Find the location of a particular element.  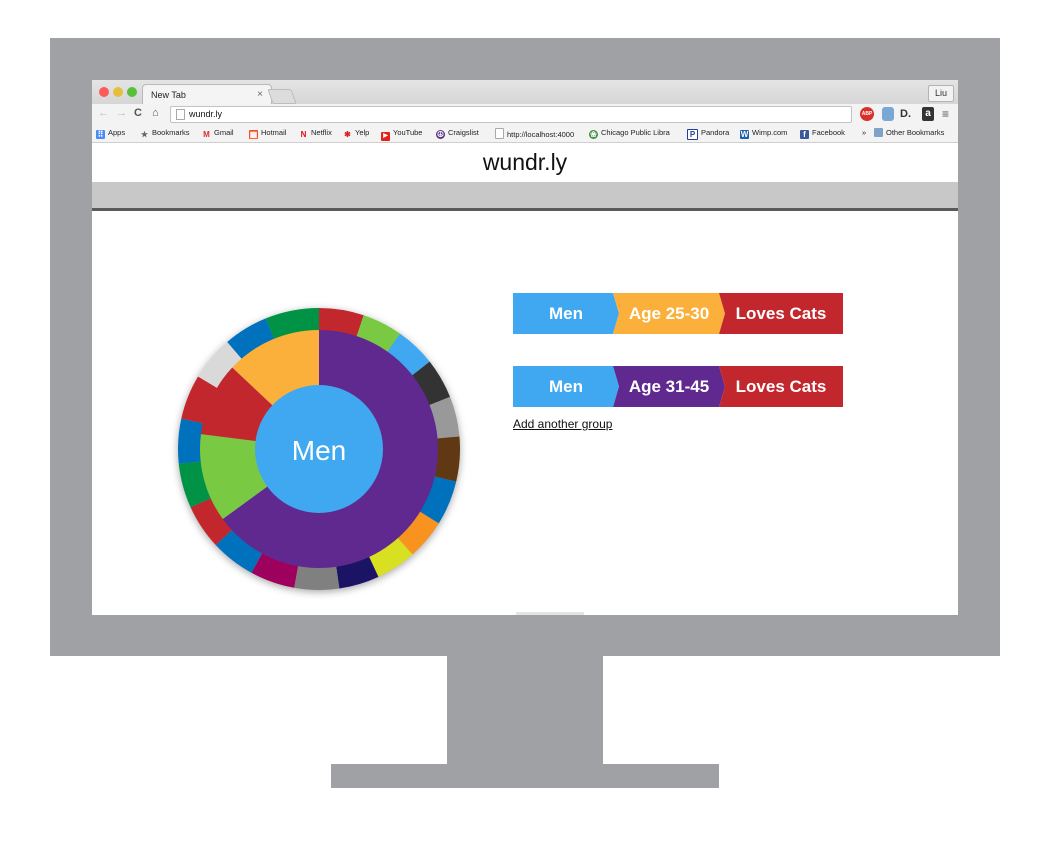

monitor-stand-base is located at coordinates (525, 776).